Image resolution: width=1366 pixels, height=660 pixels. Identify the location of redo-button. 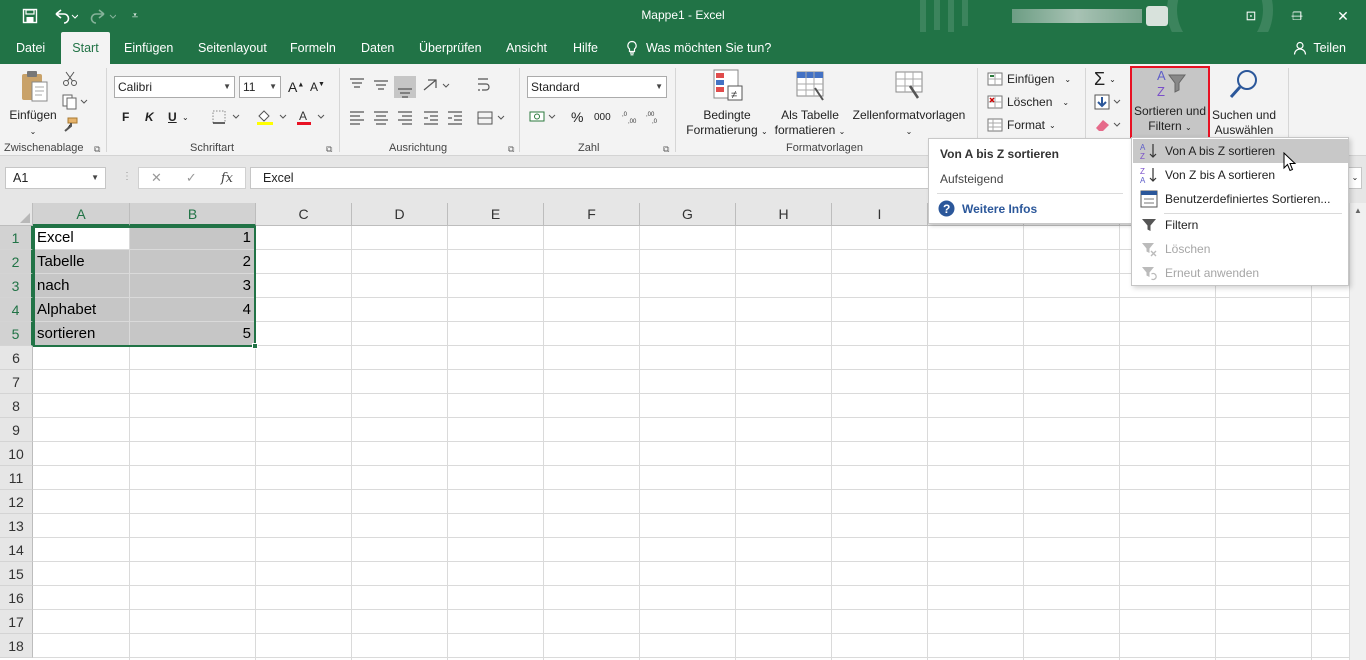
(103, 16).